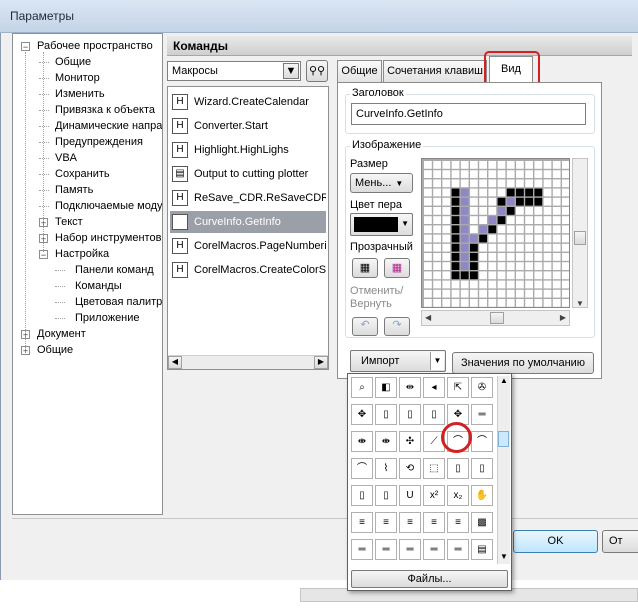 Image resolution: width=638 pixels, height=612 pixels. What do you see at coordinates (108, 206) in the screenshot?
I see `tree-item: Подключаемые моду` at bounding box center [108, 206].